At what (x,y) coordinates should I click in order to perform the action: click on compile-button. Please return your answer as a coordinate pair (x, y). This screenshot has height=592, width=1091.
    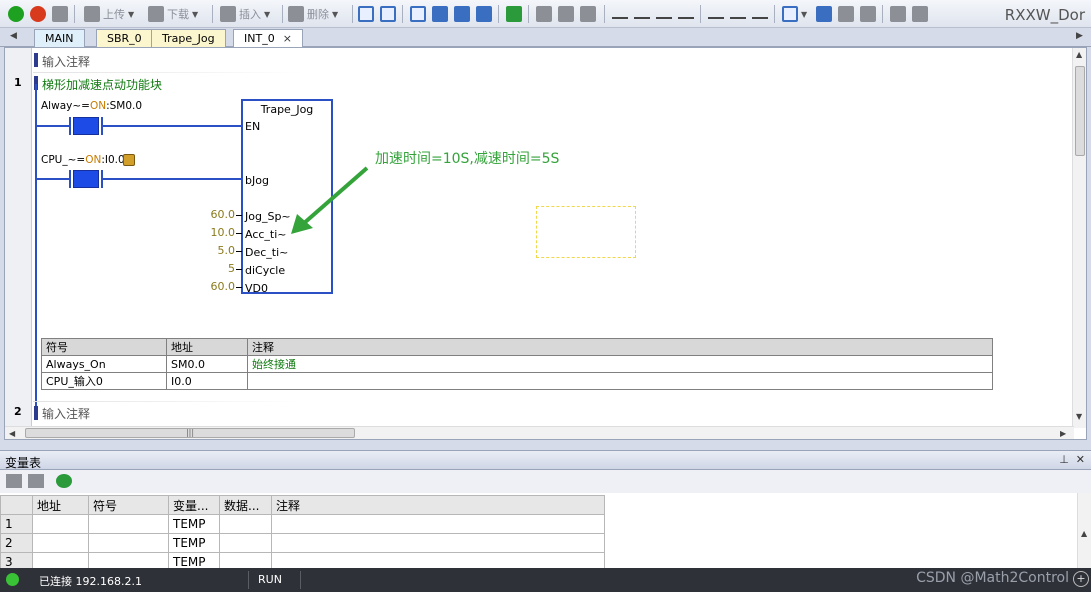
    Looking at the image, I should click on (60, 14).